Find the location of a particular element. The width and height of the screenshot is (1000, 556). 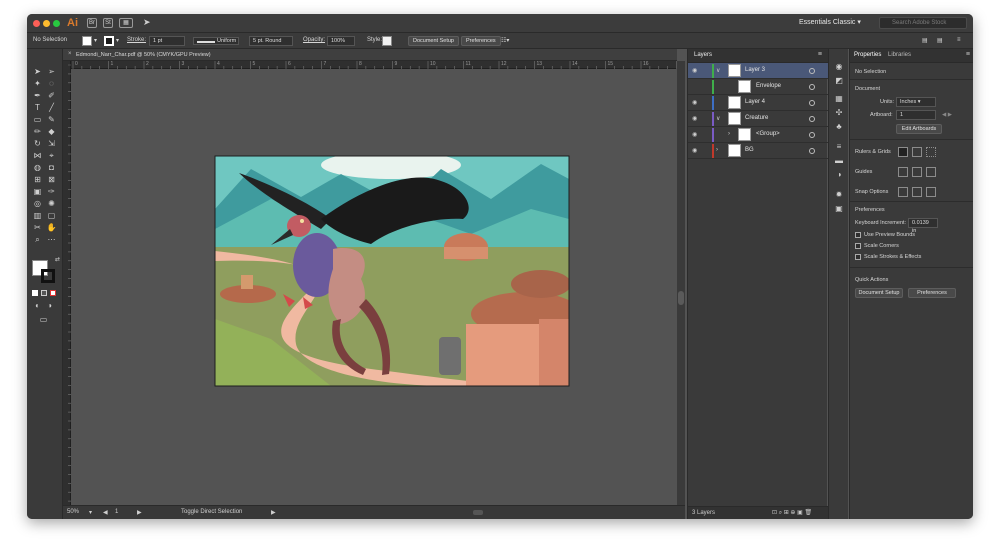

free-transform-tool-icon: ⌖ is located at coordinates (51, 156).